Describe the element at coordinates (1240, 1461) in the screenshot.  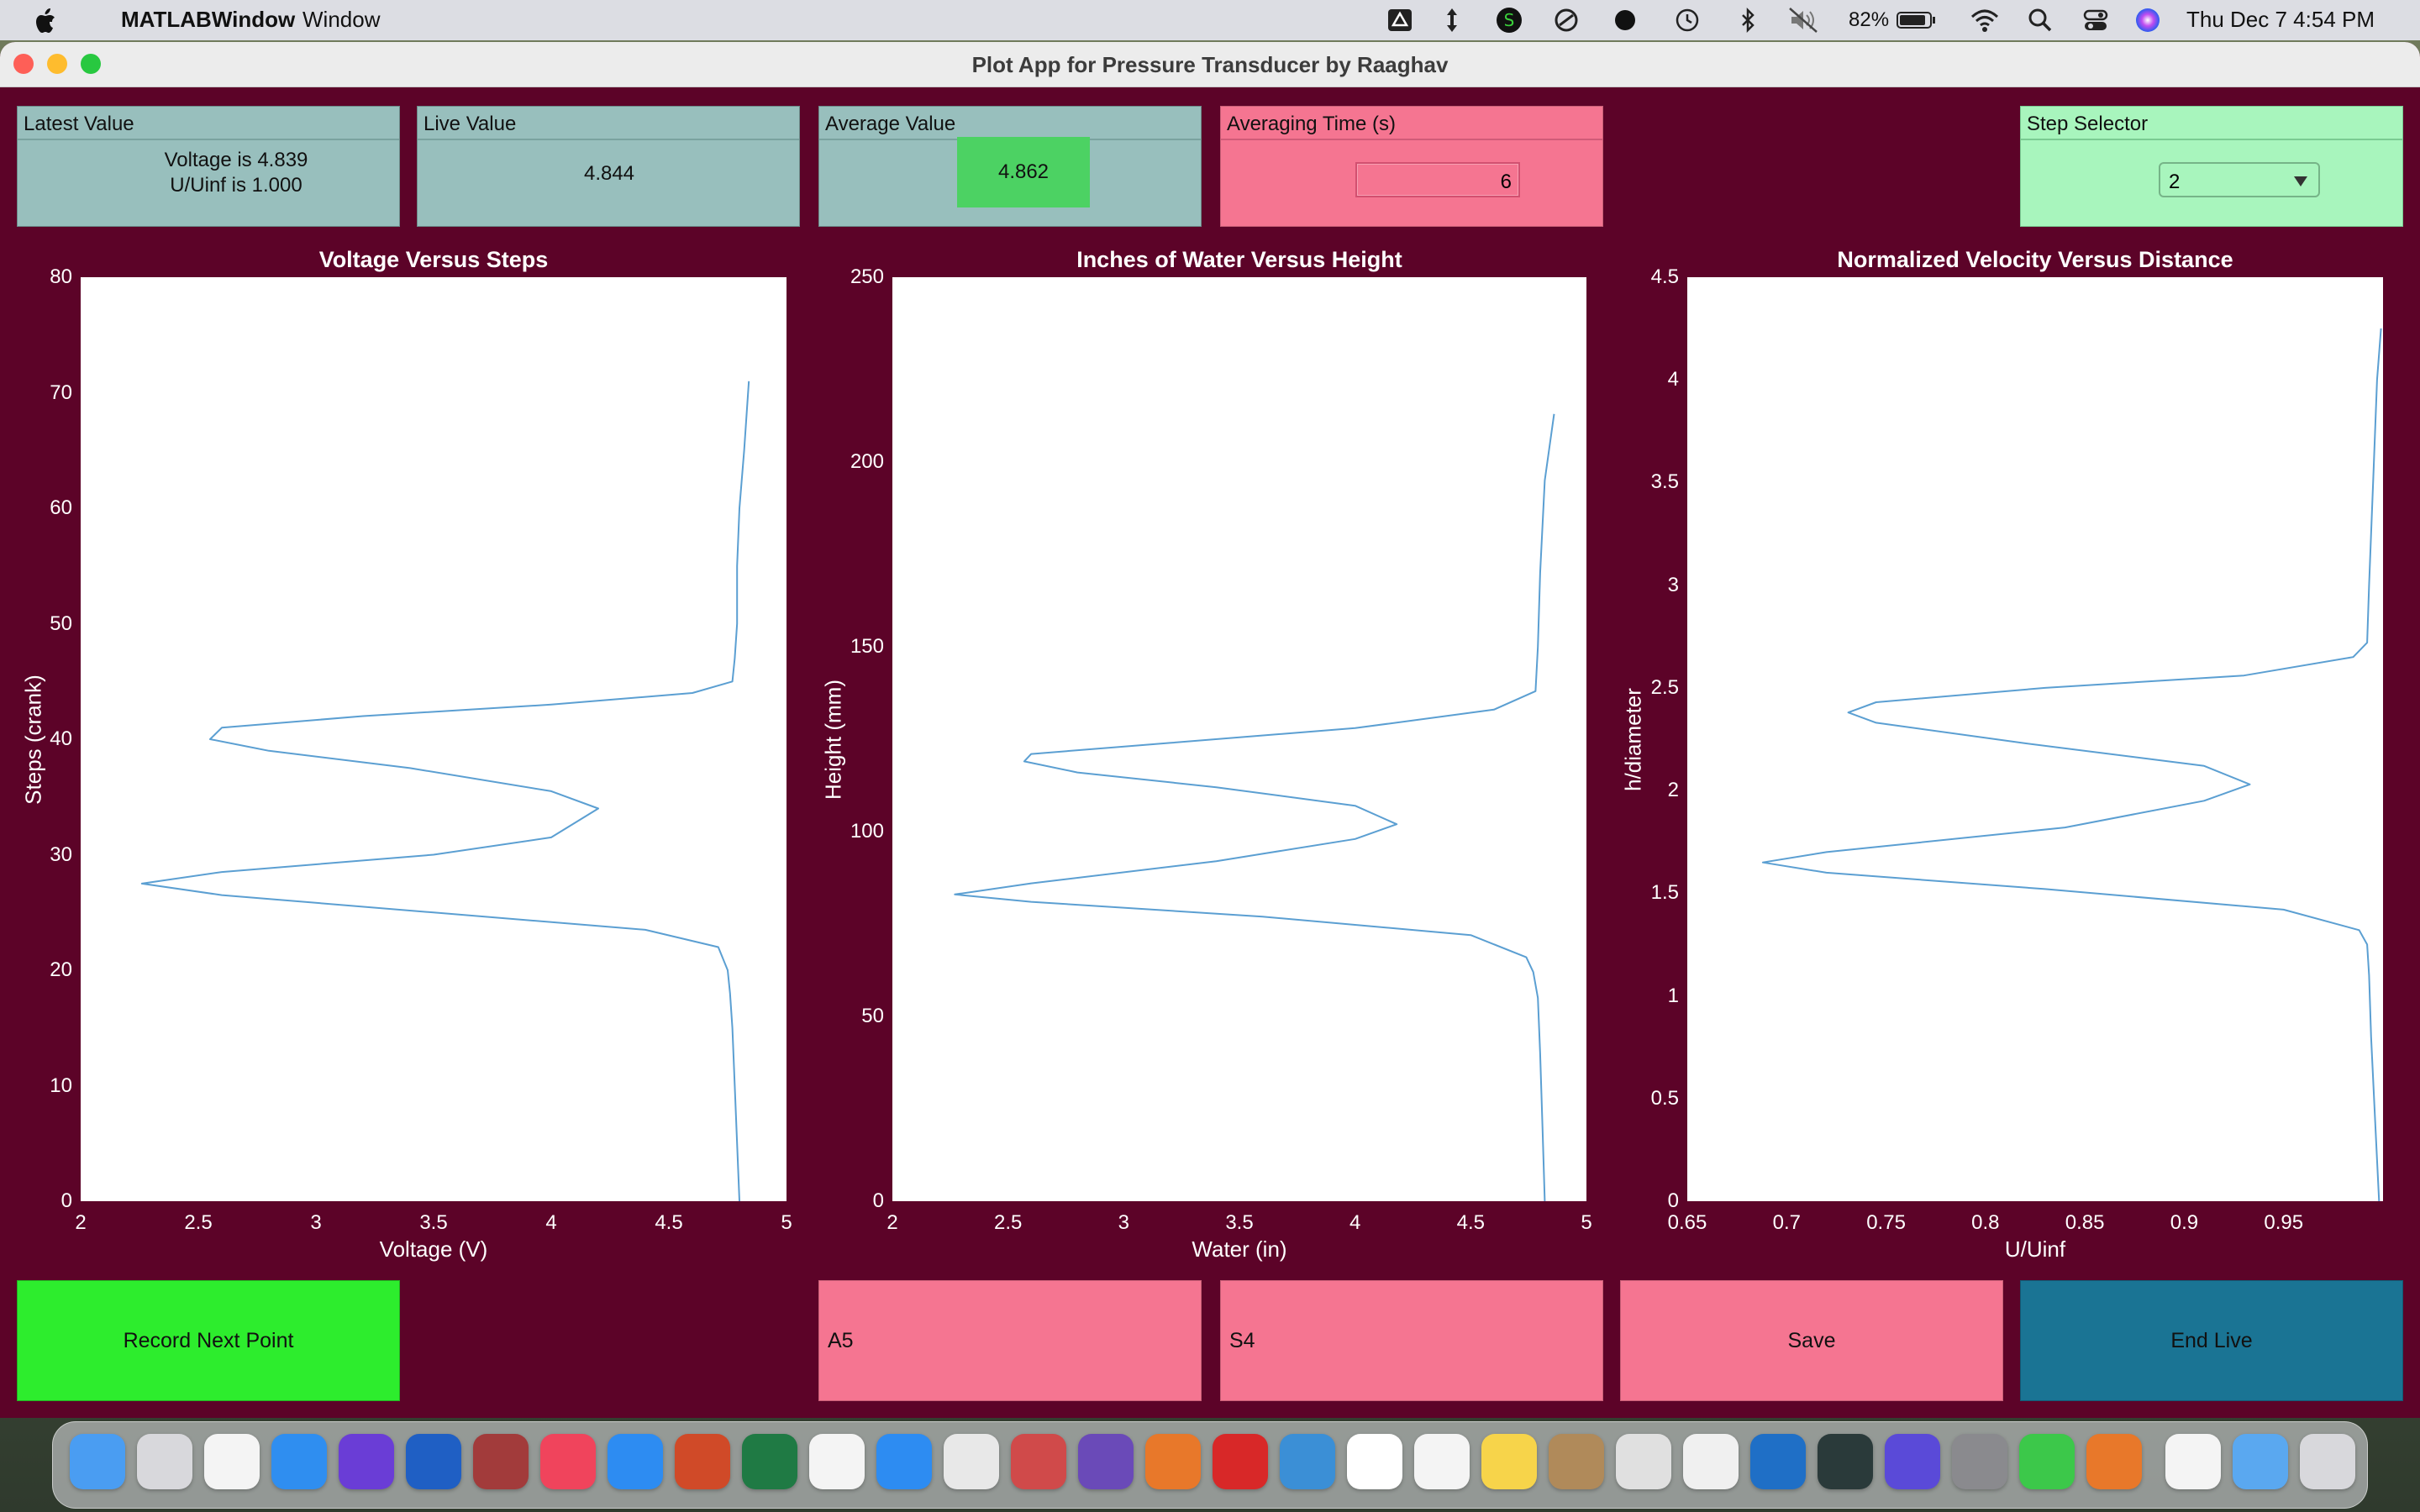
I see `mathematica-icon` at that location.